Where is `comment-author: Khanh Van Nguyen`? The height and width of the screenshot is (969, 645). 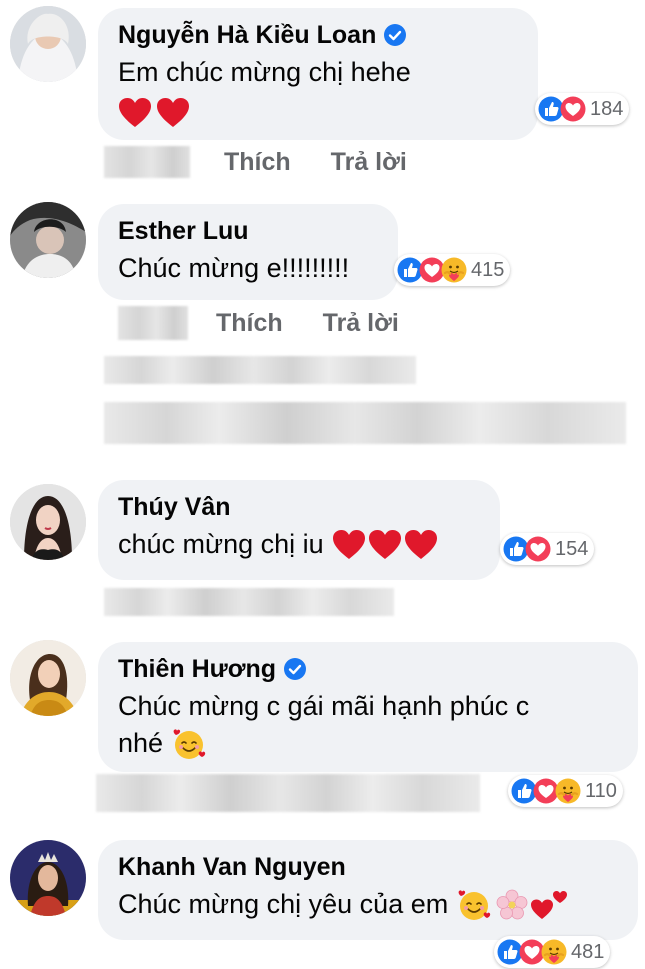 comment-author: Khanh Van Nguyen is located at coordinates (232, 867).